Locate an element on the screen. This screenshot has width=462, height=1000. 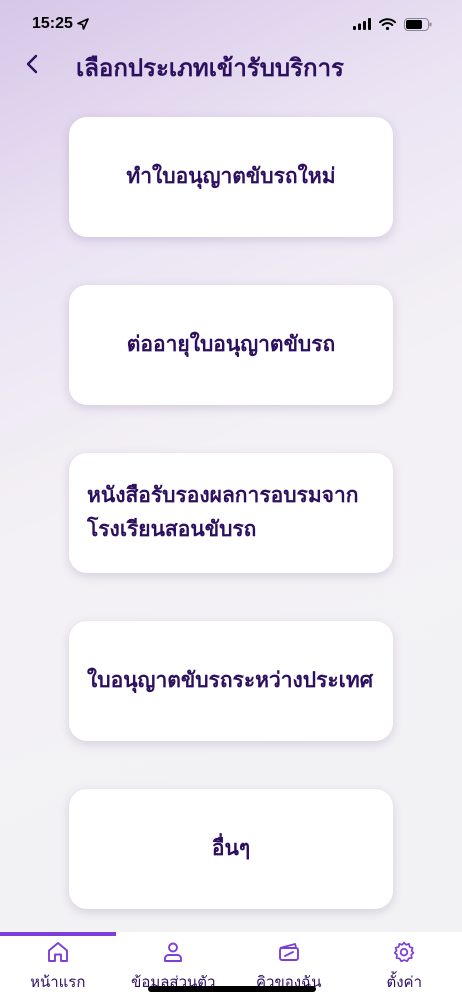
header: เลือกประเภทเข้ารับบริการ is located at coordinates (231, 64).